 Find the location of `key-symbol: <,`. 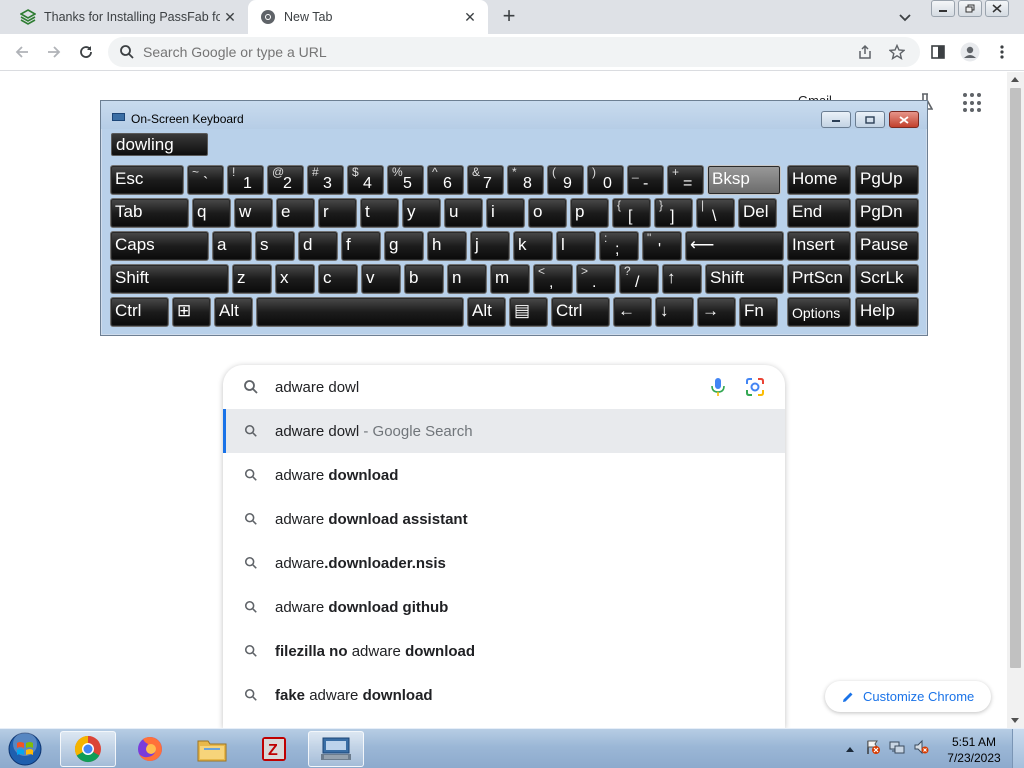

key-symbol: <, is located at coordinates (553, 279).